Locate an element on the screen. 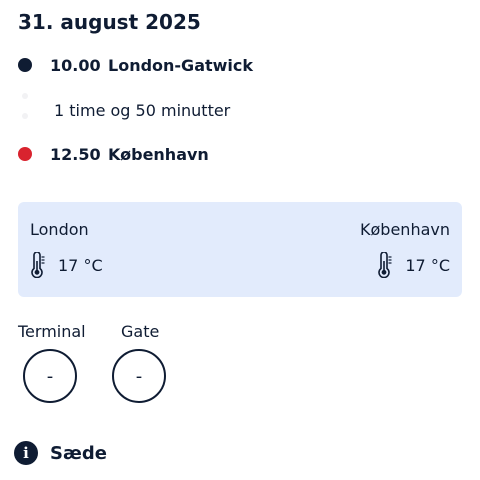  departure-place: London-Gatwick is located at coordinates (181, 65).